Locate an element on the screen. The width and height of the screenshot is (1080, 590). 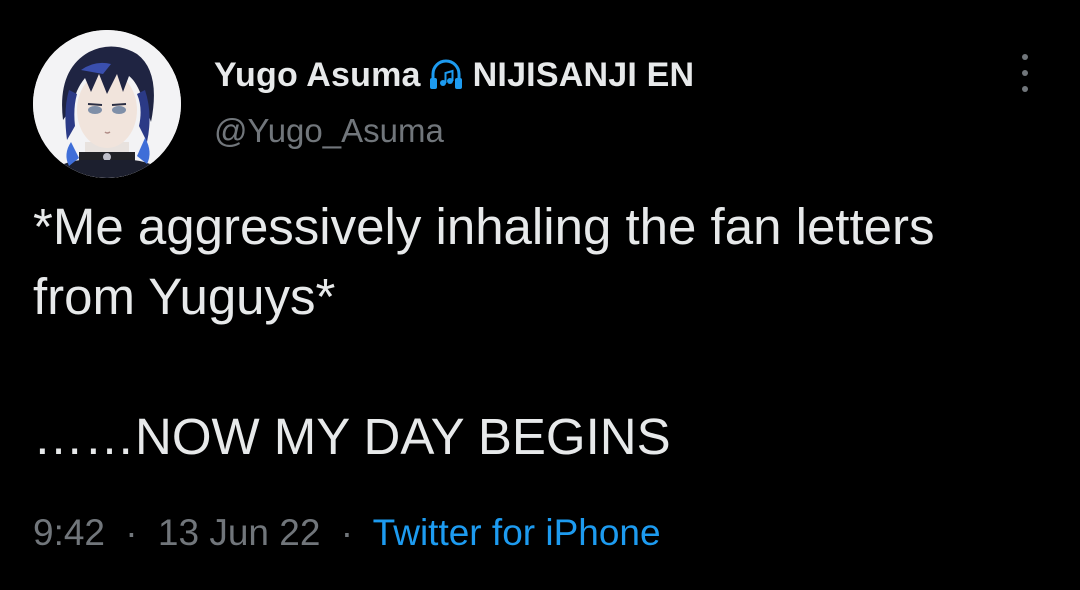
author-name-row: Yugo Asuma NIJISANJI EN is located at coordinates (454, 75).